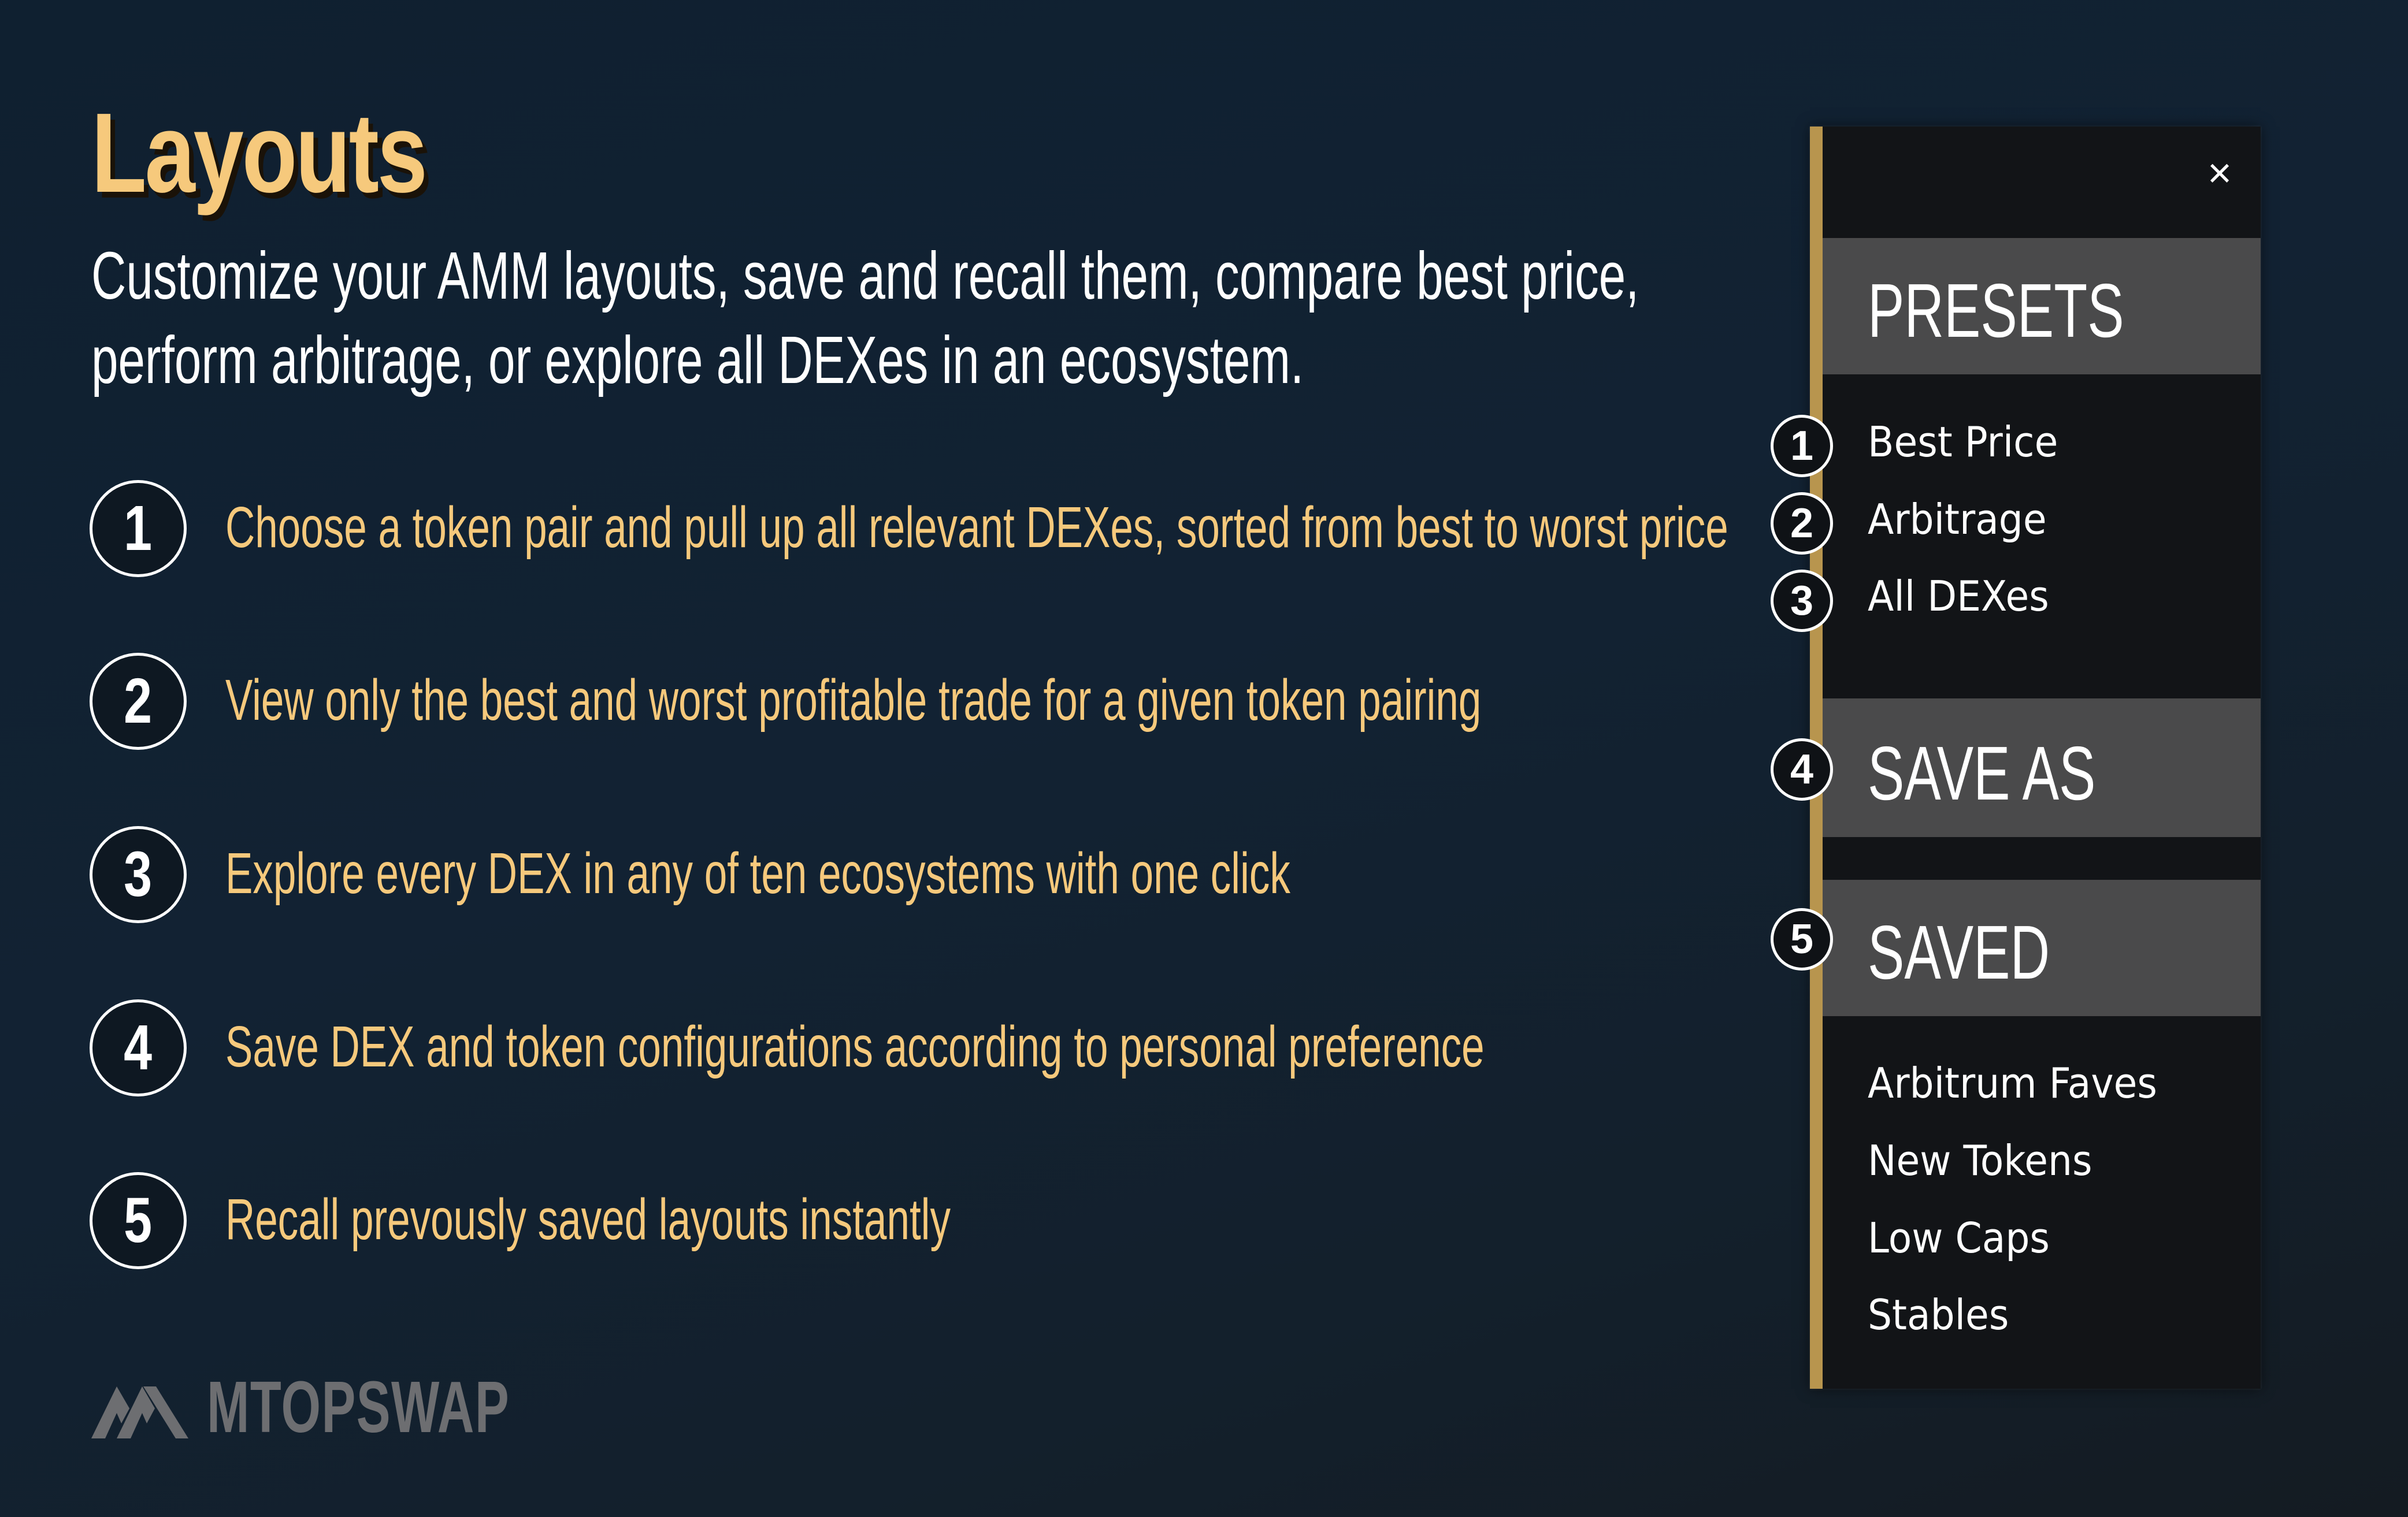 The height and width of the screenshot is (1517, 2408). Describe the element at coordinates (1802, 601) in the screenshot. I see `callout-badge-3: 3` at that location.